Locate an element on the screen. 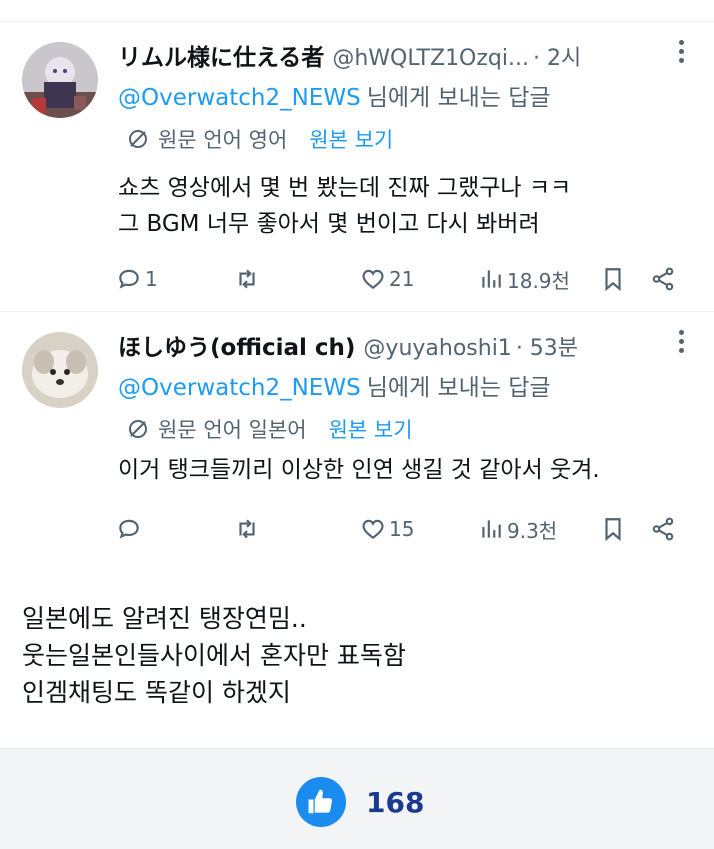 The height and width of the screenshot is (849, 714). user-handle: @yuyahoshi1 is located at coordinates (437, 348).